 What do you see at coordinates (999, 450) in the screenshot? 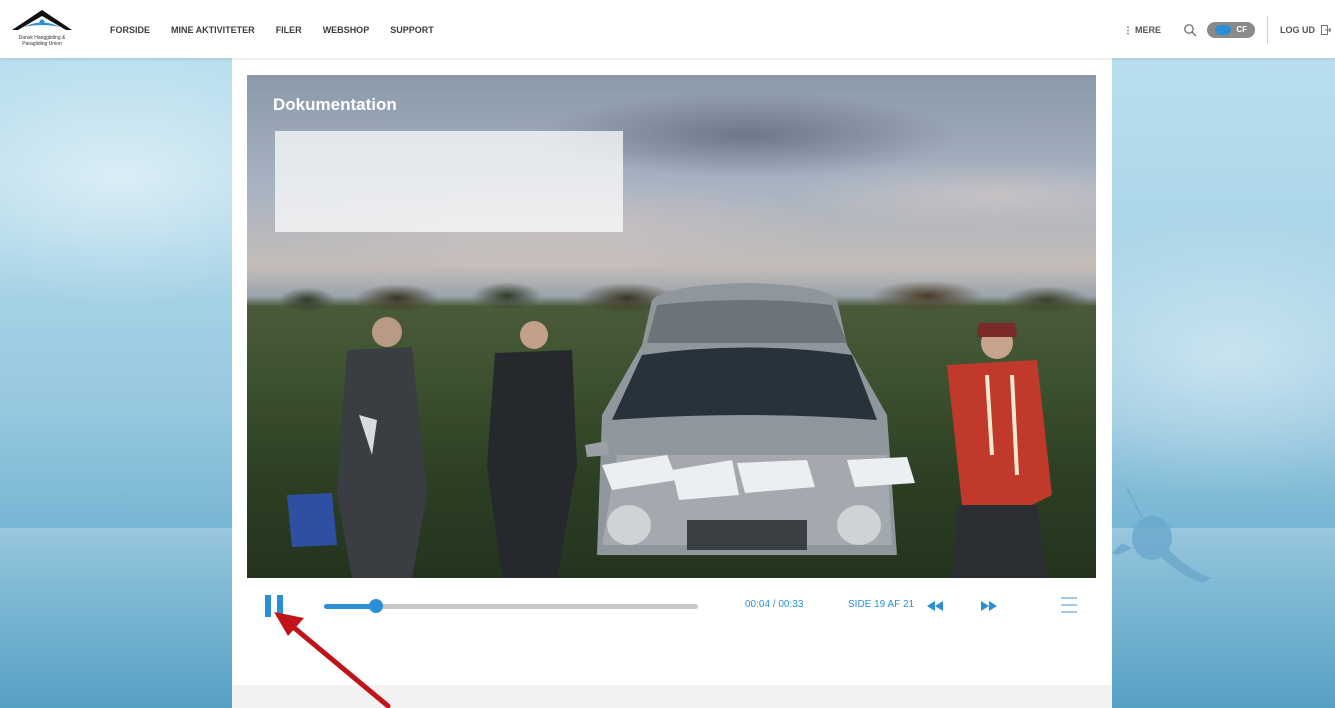
I see `person-right` at bounding box center [999, 450].